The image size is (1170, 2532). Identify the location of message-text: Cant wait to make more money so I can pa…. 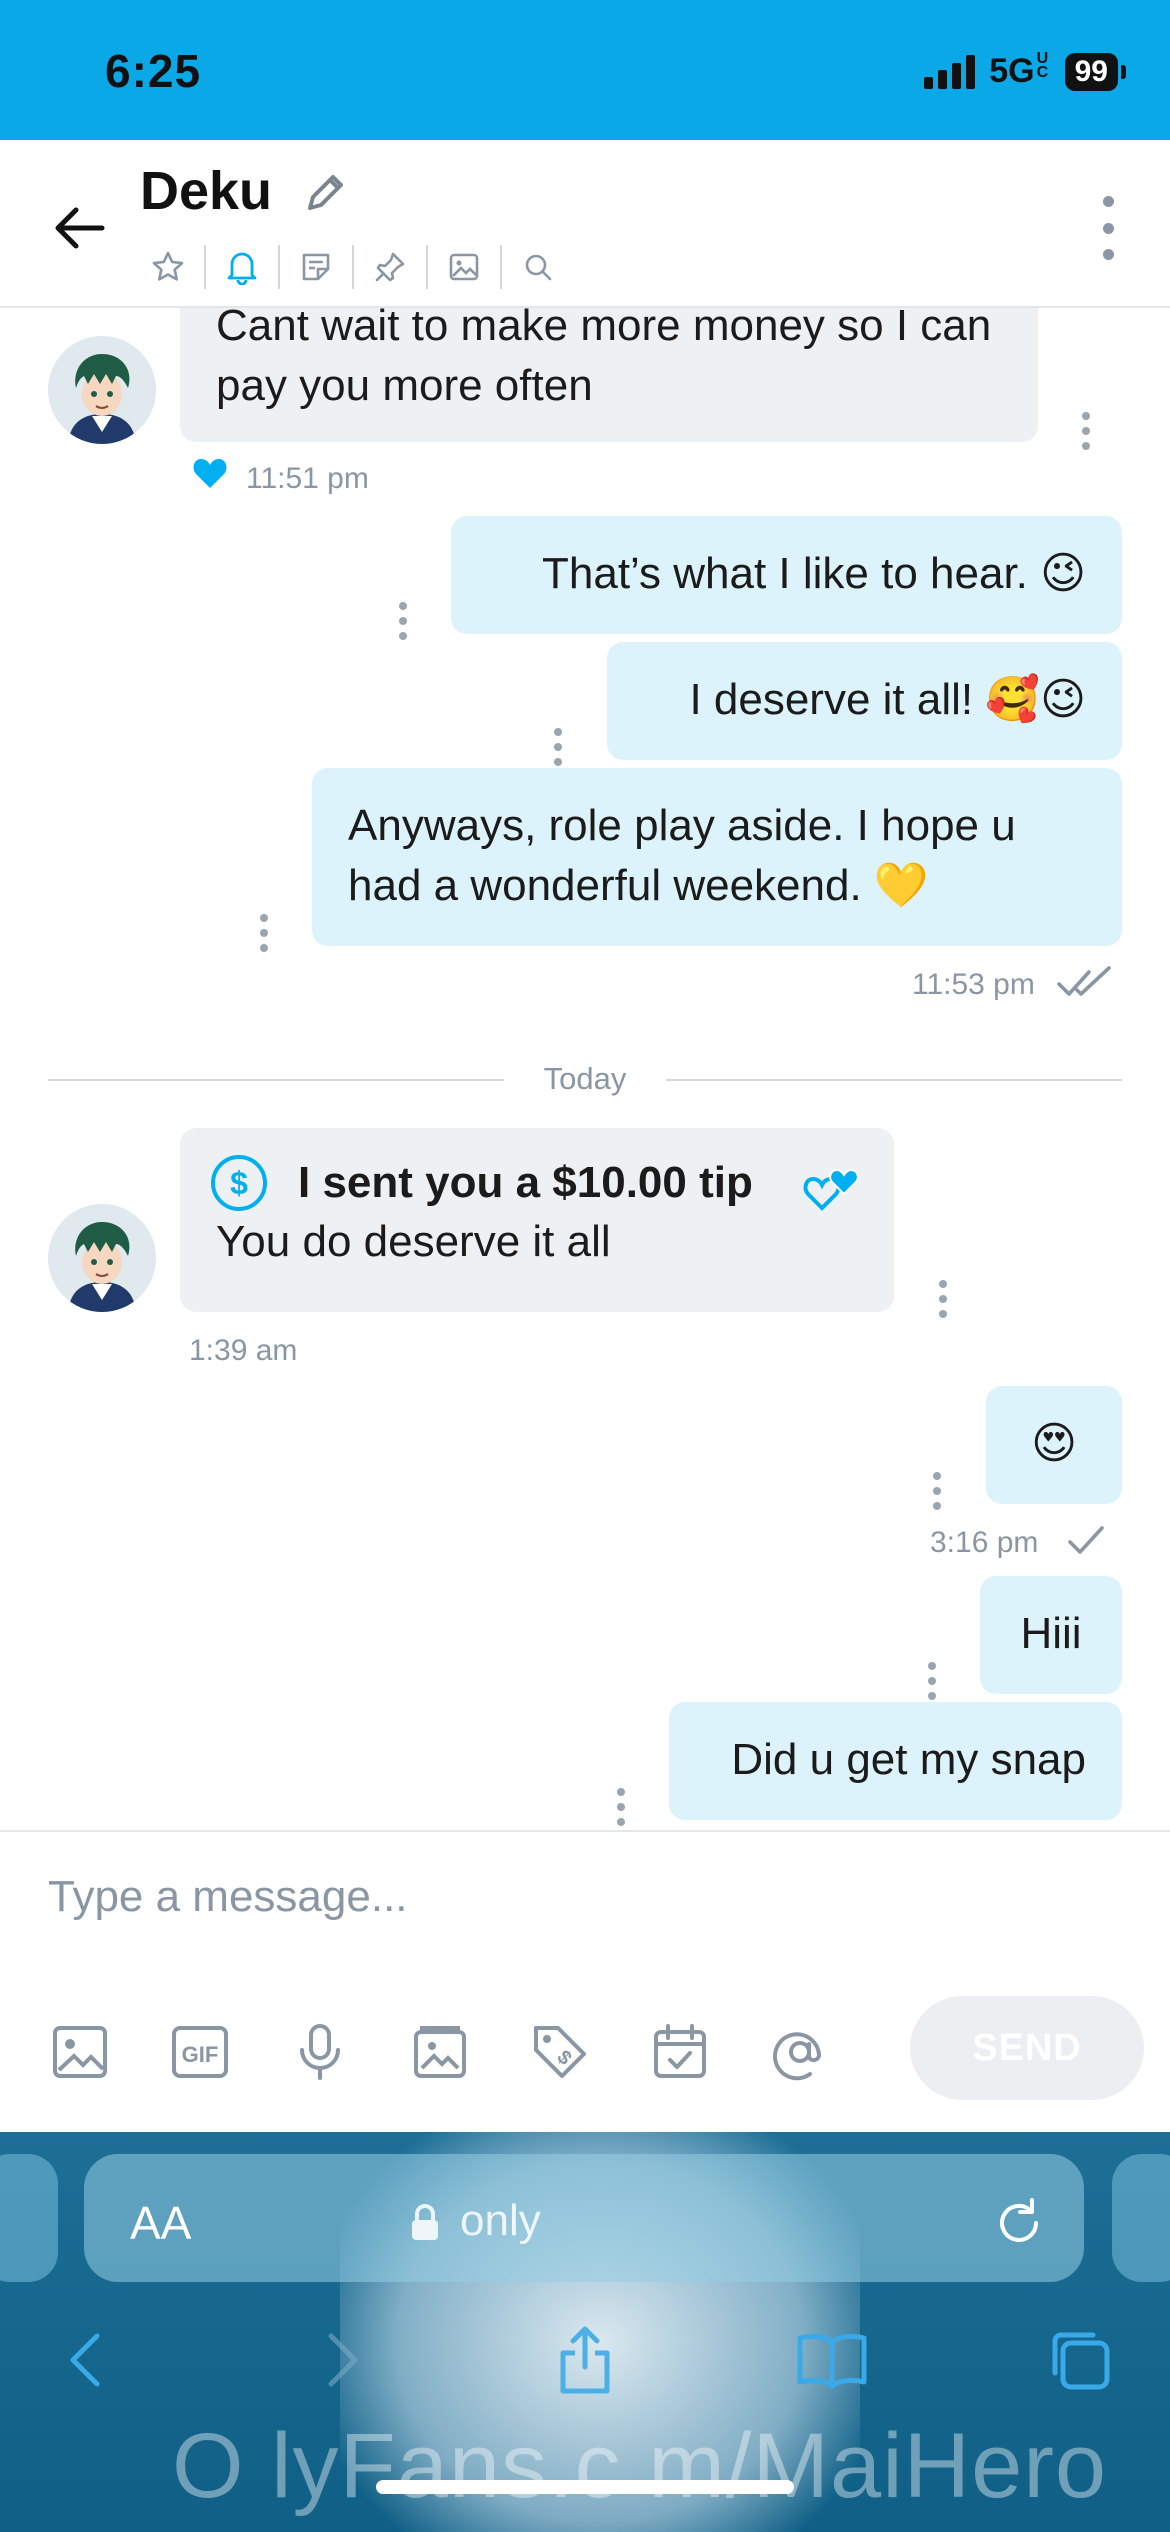
(604, 359).